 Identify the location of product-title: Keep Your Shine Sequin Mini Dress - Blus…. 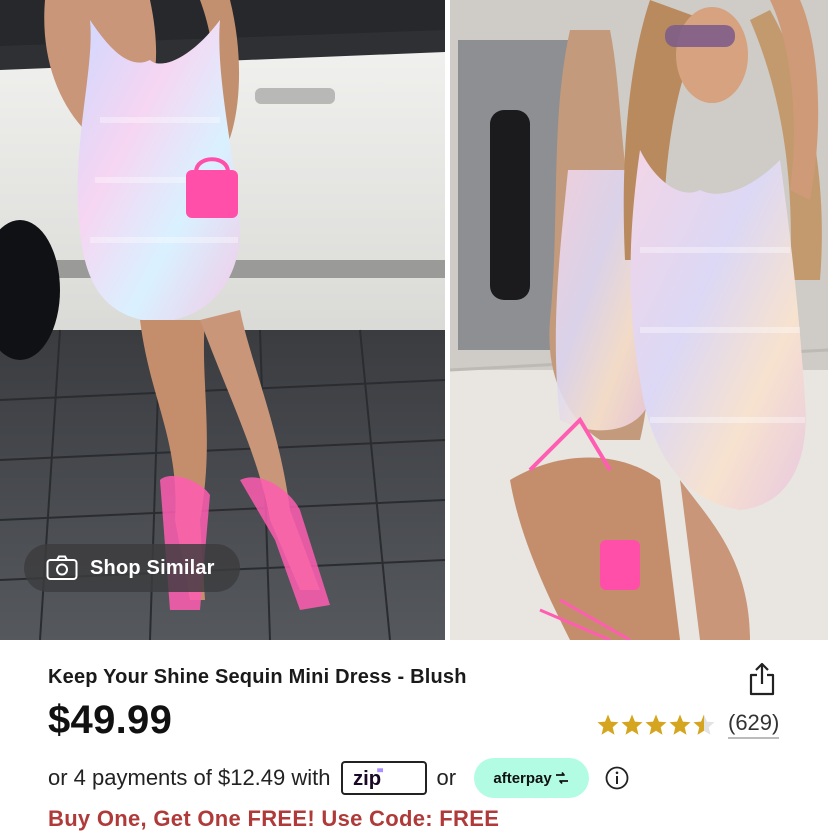
(257, 677).